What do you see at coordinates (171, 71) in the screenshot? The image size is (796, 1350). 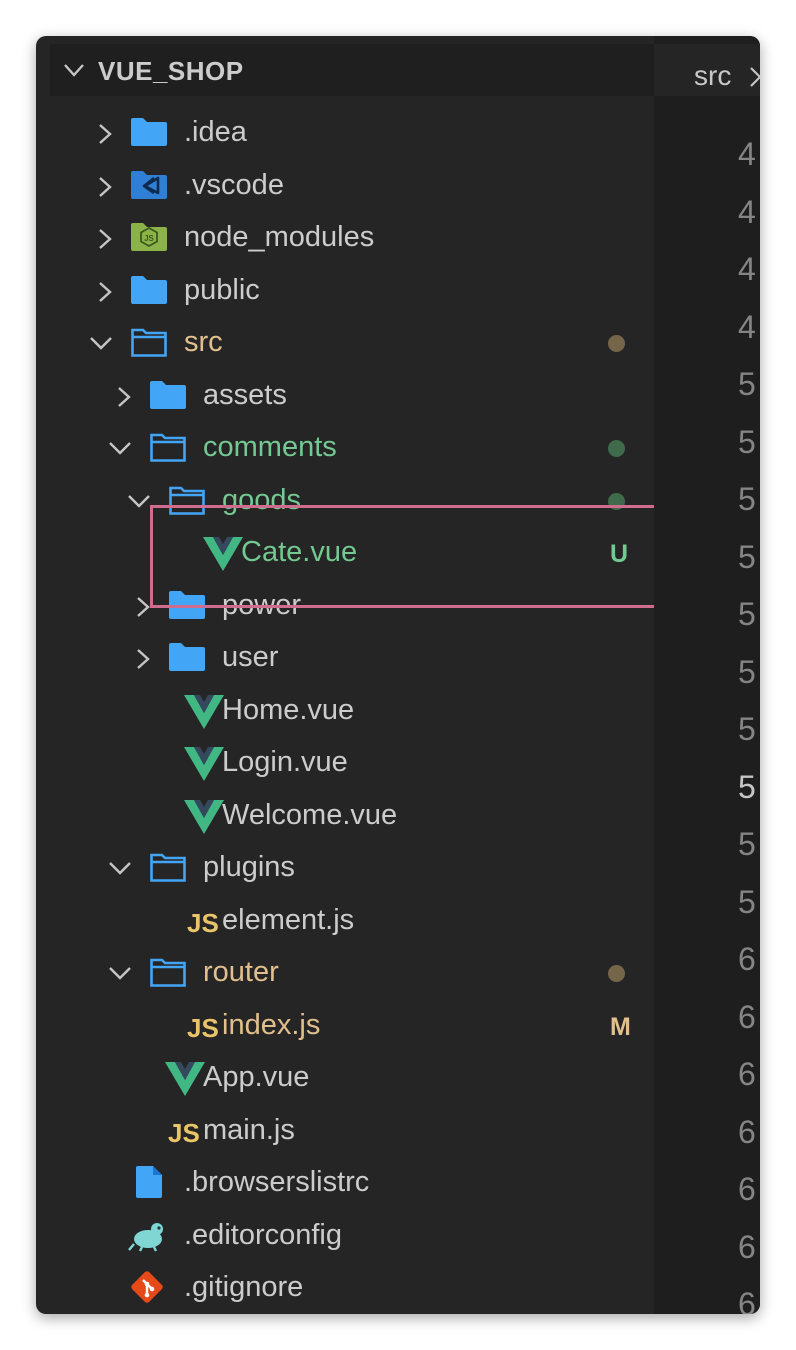 I see `workspace-title: VUE_SHOP` at bounding box center [171, 71].